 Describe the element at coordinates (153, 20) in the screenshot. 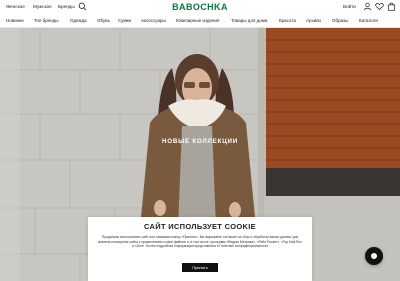

I see `nav-accessories: Аксессуары` at that location.